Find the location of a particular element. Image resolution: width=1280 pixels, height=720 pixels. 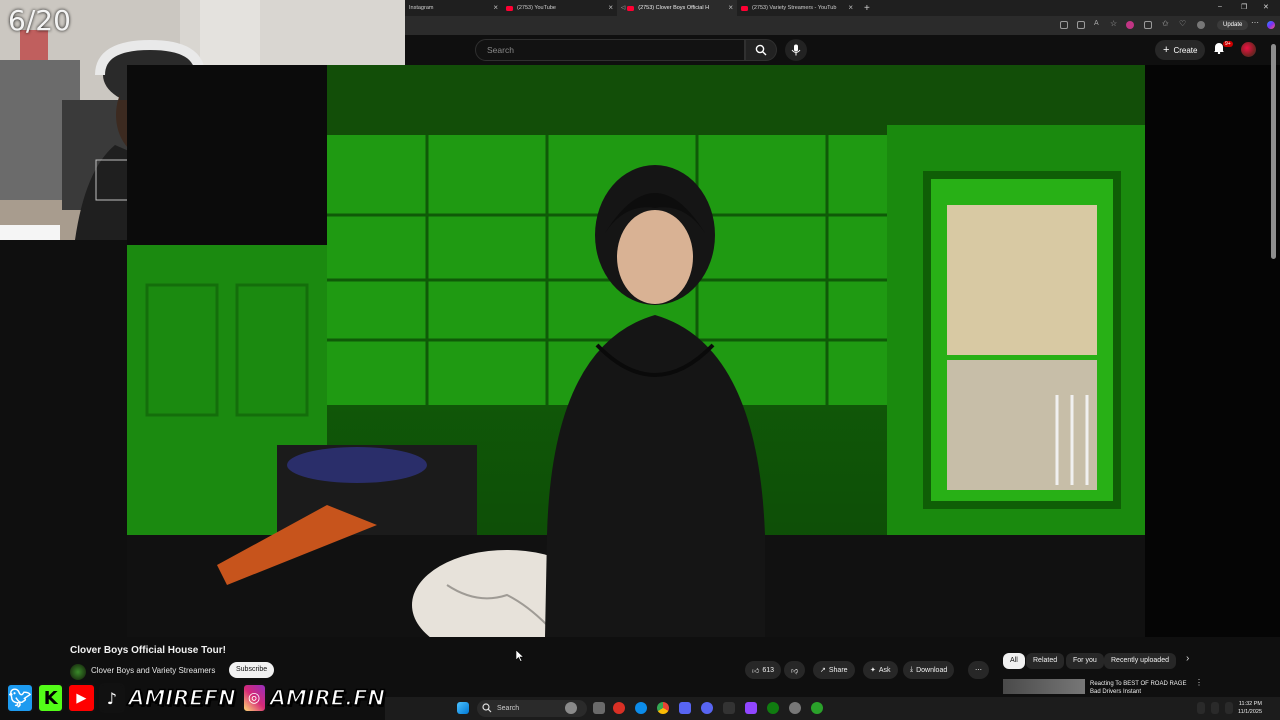

microphone-icon is located at coordinates (796, 50).